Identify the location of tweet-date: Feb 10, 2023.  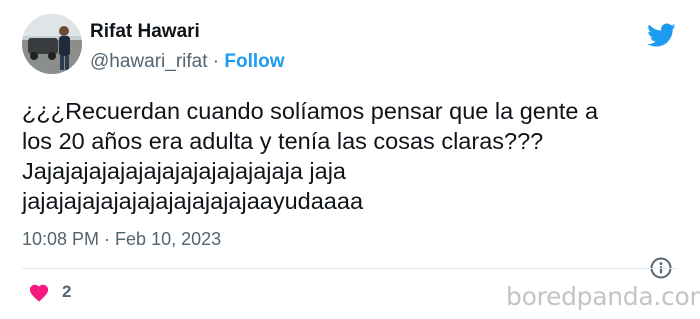
(168, 239).